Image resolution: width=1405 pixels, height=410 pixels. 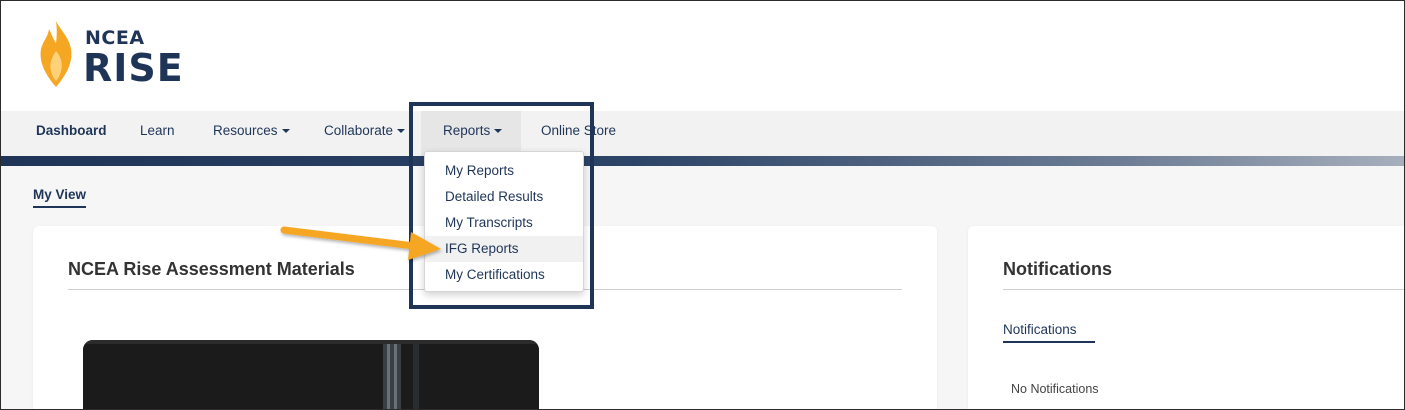 I want to click on logo-text-rise: RISE, so click(x=133, y=68).